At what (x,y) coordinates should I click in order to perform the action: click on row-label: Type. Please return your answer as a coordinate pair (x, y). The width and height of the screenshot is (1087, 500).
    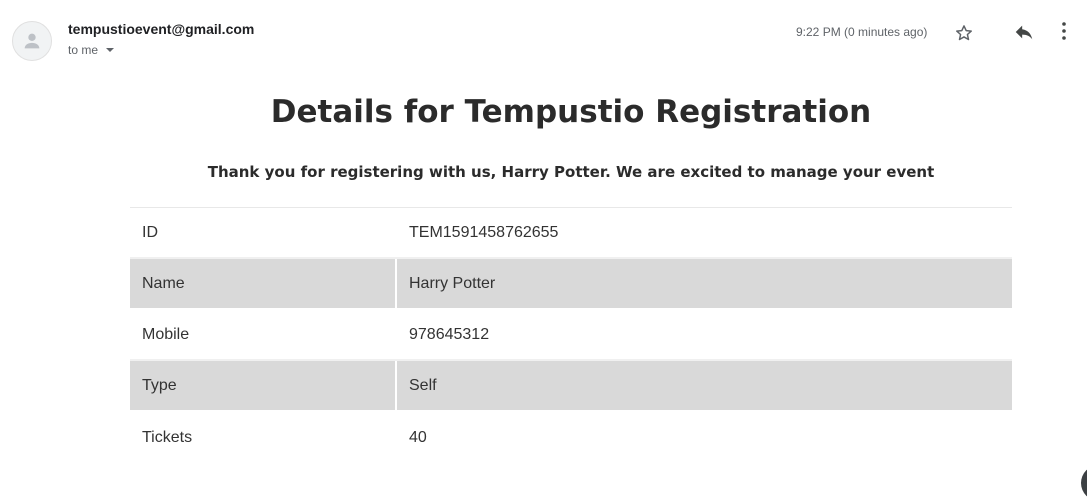
    Looking at the image, I should click on (263, 385).